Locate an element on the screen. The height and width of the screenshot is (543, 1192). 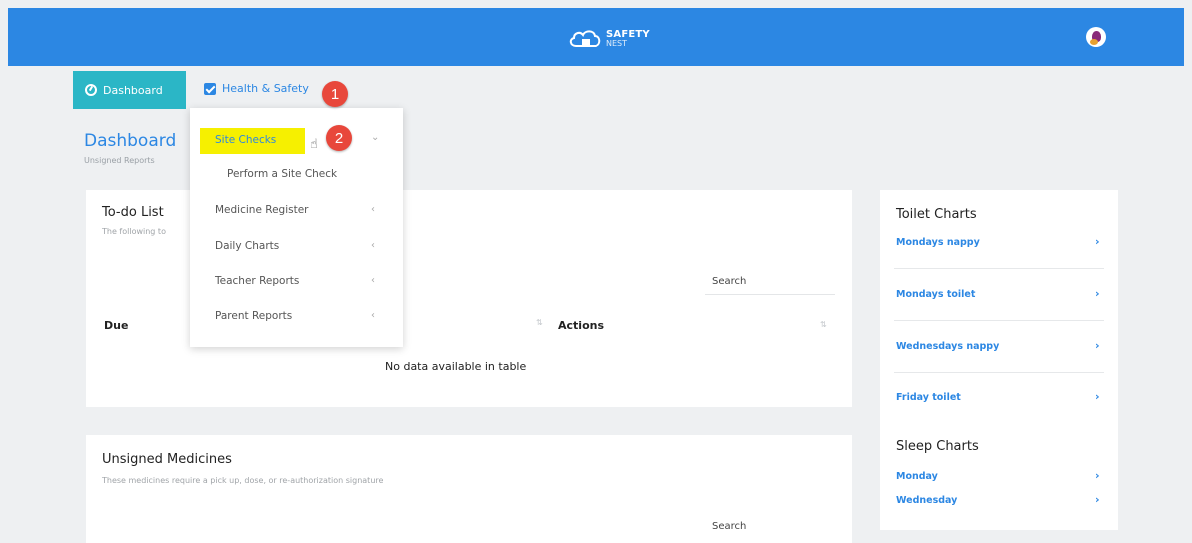
medicines-title: Unsigned Medicines is located at coordinates (167, 459).